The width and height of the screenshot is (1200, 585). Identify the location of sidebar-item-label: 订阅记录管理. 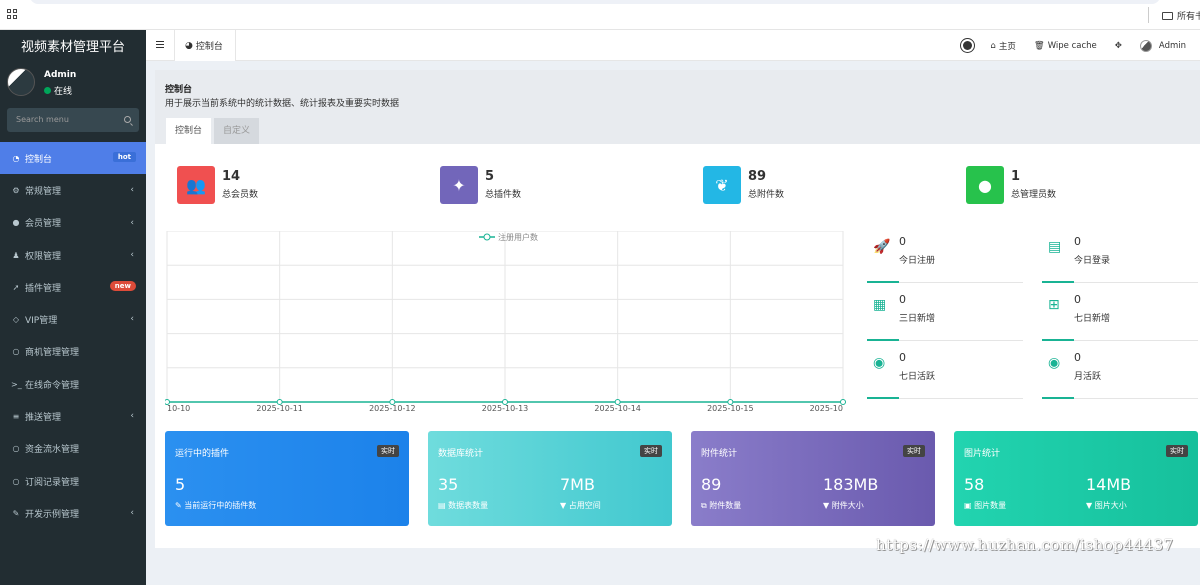
(52, 482).